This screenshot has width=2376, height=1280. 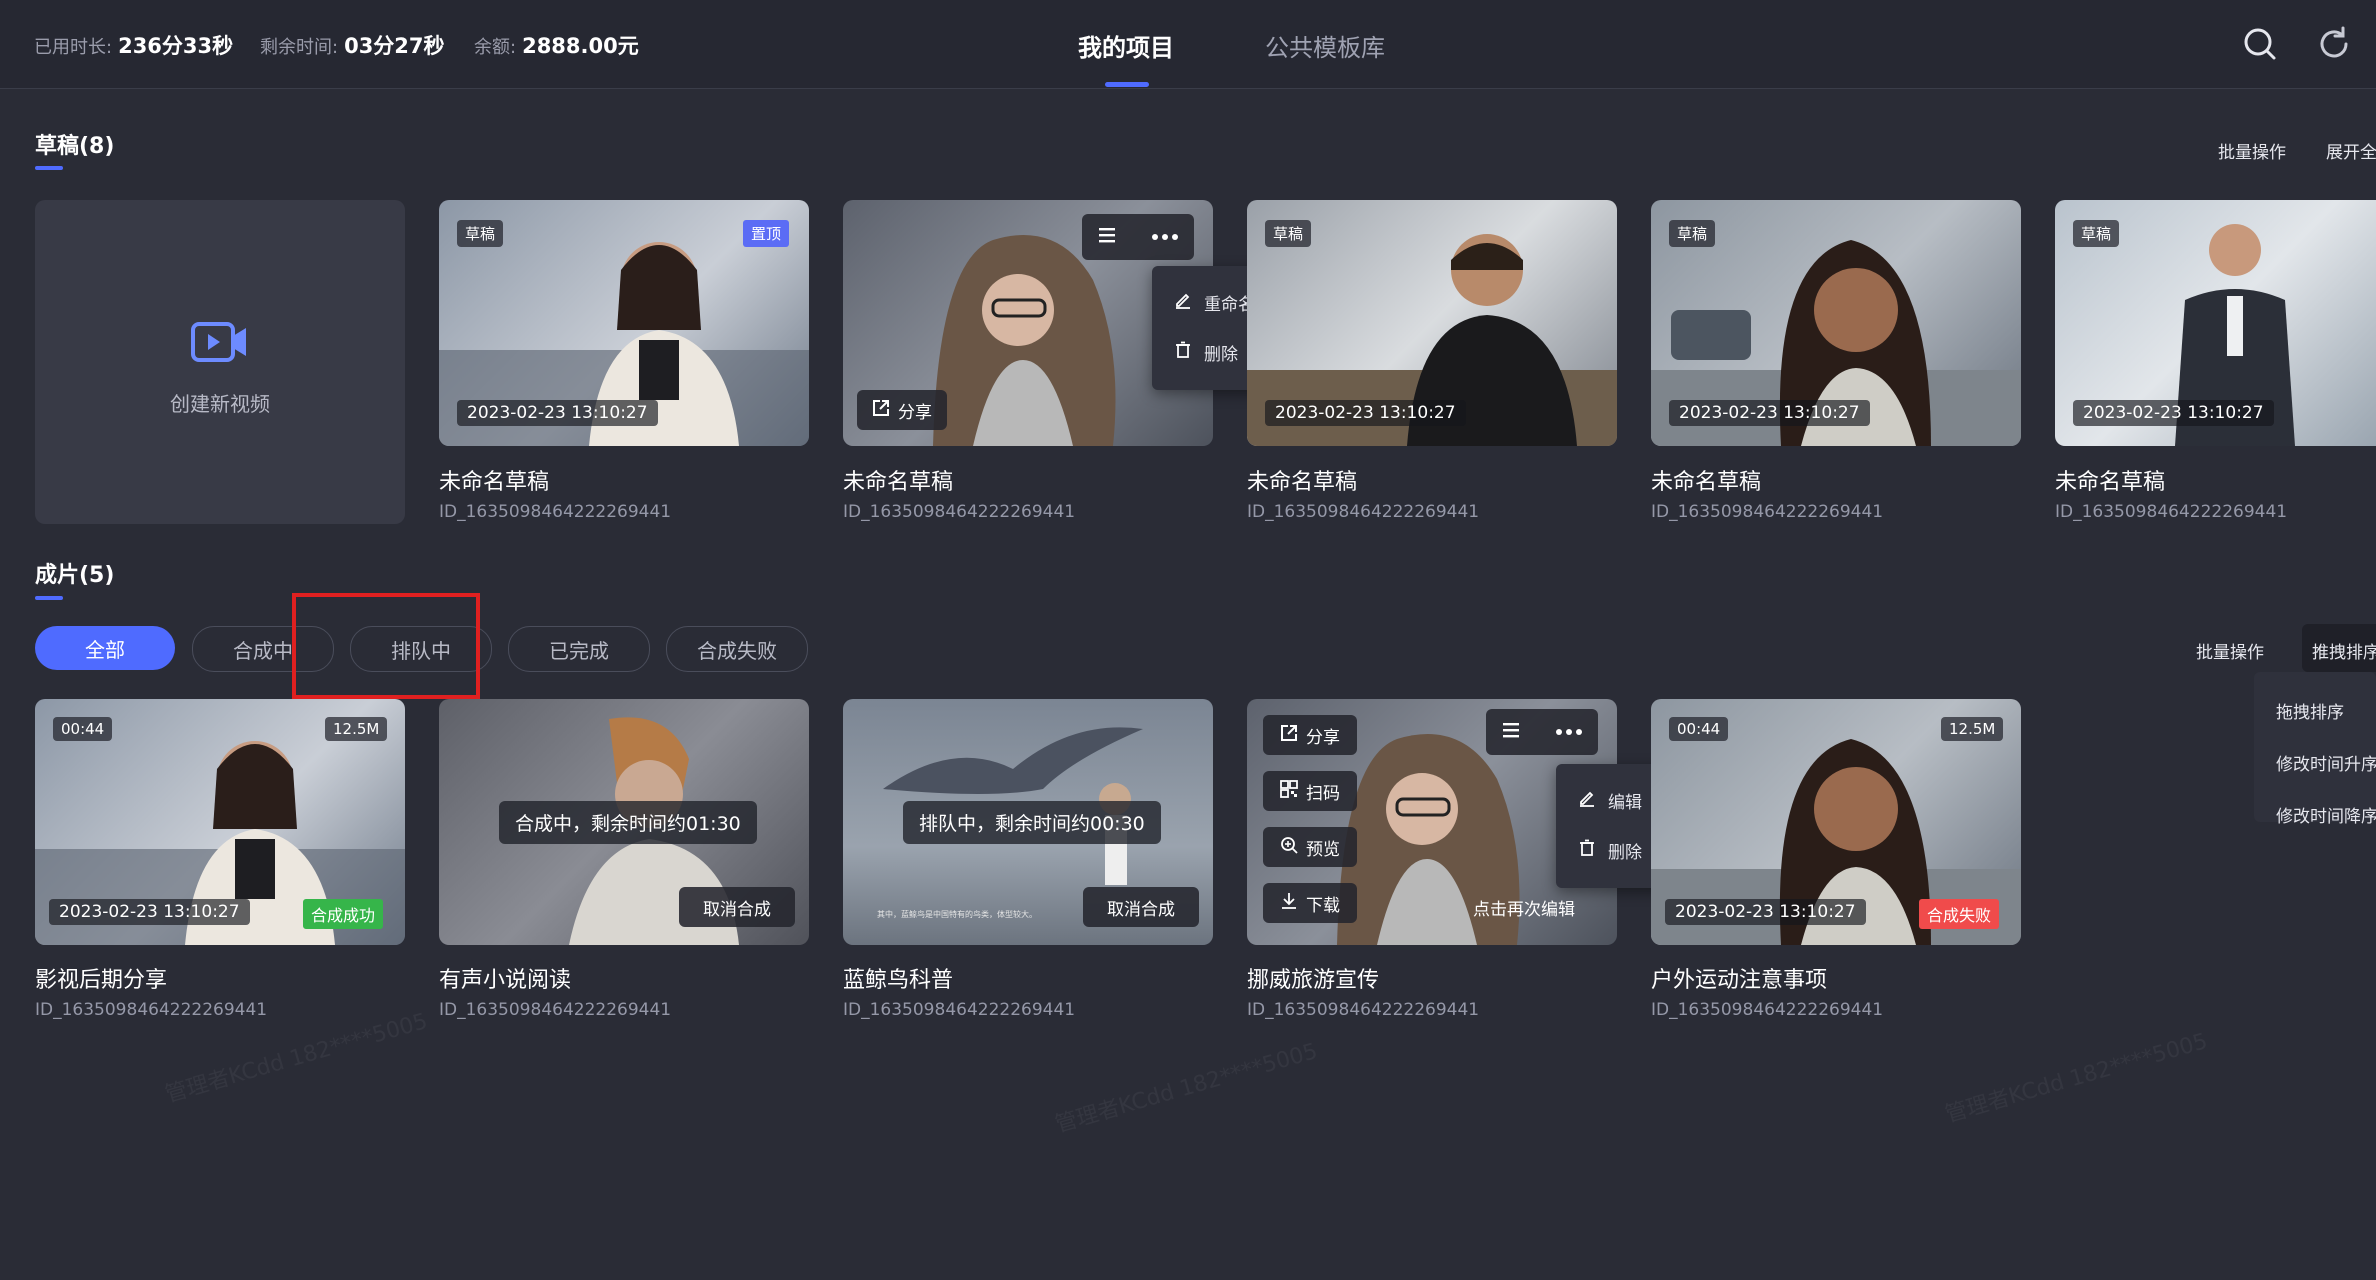 I want to click on filter-completed: 已完成, so click(x=579, y=649).